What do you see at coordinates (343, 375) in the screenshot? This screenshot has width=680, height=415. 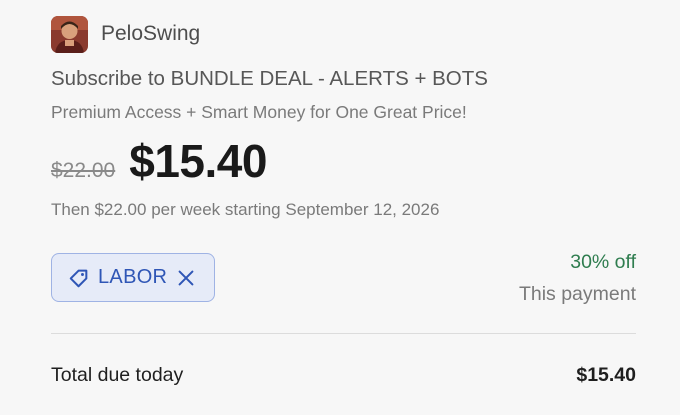 I see `total-row: Total due today $15.40` at bounding box center [343, 375].